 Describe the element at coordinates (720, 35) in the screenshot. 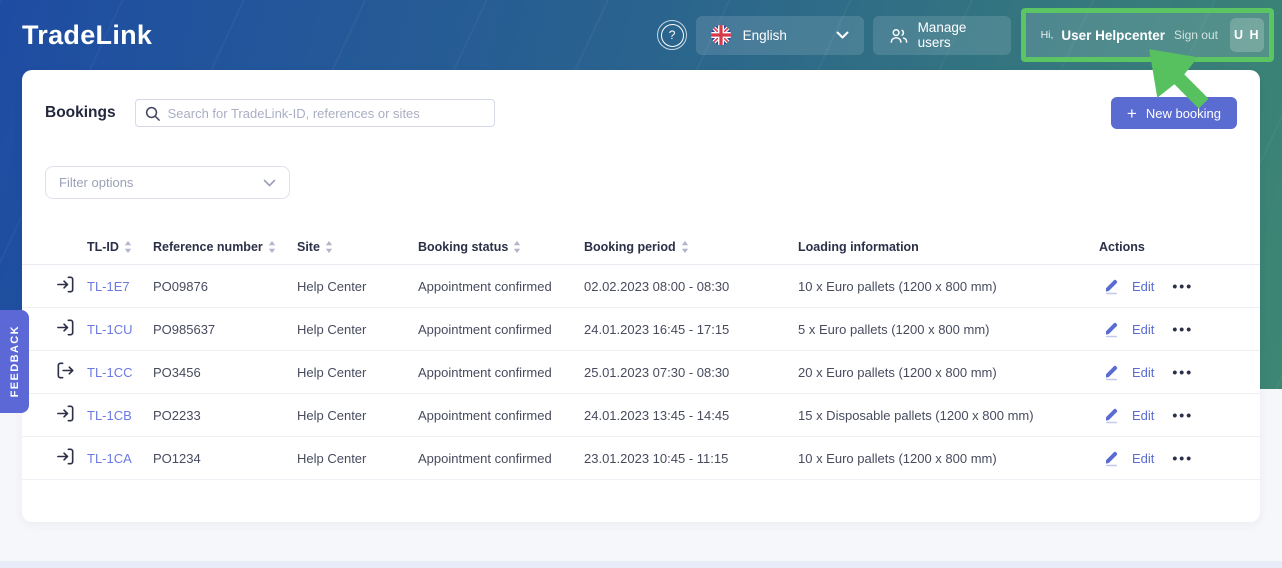

I see `uk-flag-icon` at that location.